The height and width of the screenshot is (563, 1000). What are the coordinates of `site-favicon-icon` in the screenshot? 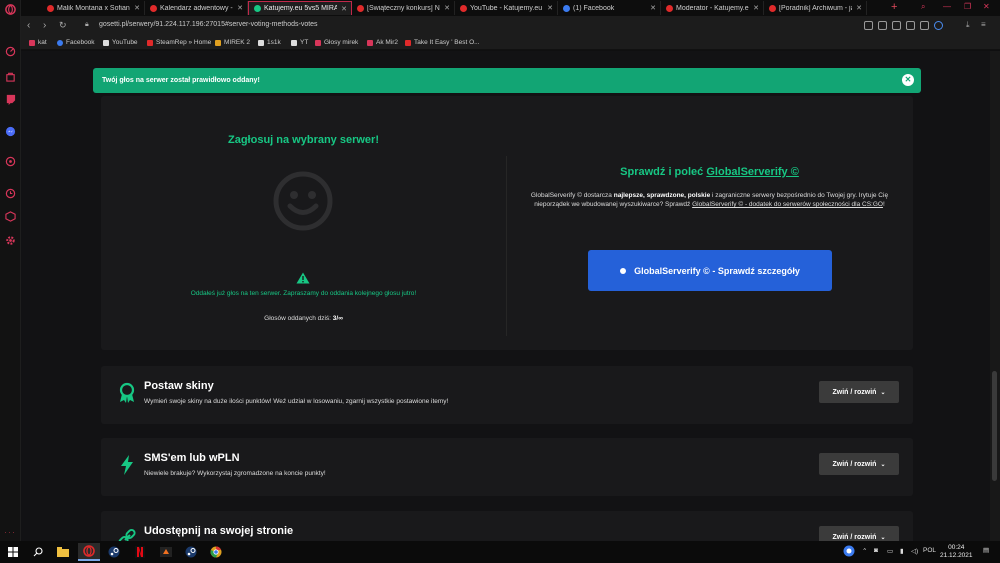 It's located at (257, 8).